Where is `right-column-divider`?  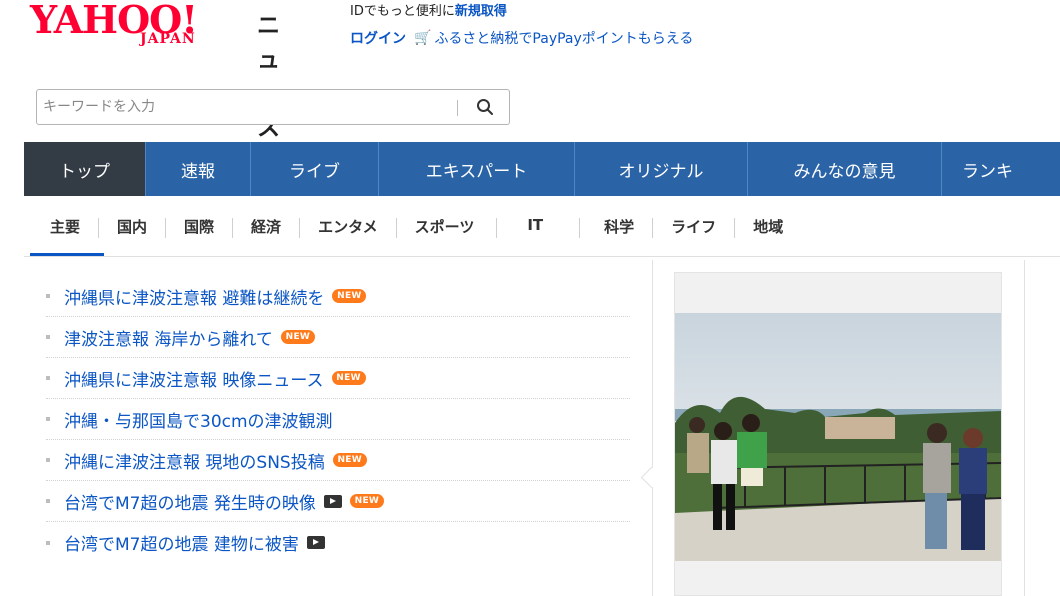
right-column-divider is located at coordinates (1024, 428).